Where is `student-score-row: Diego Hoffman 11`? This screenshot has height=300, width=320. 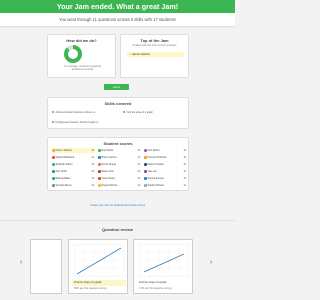
student-score-row: Diego Hoffman 11 is located at coordinates (119, 185).